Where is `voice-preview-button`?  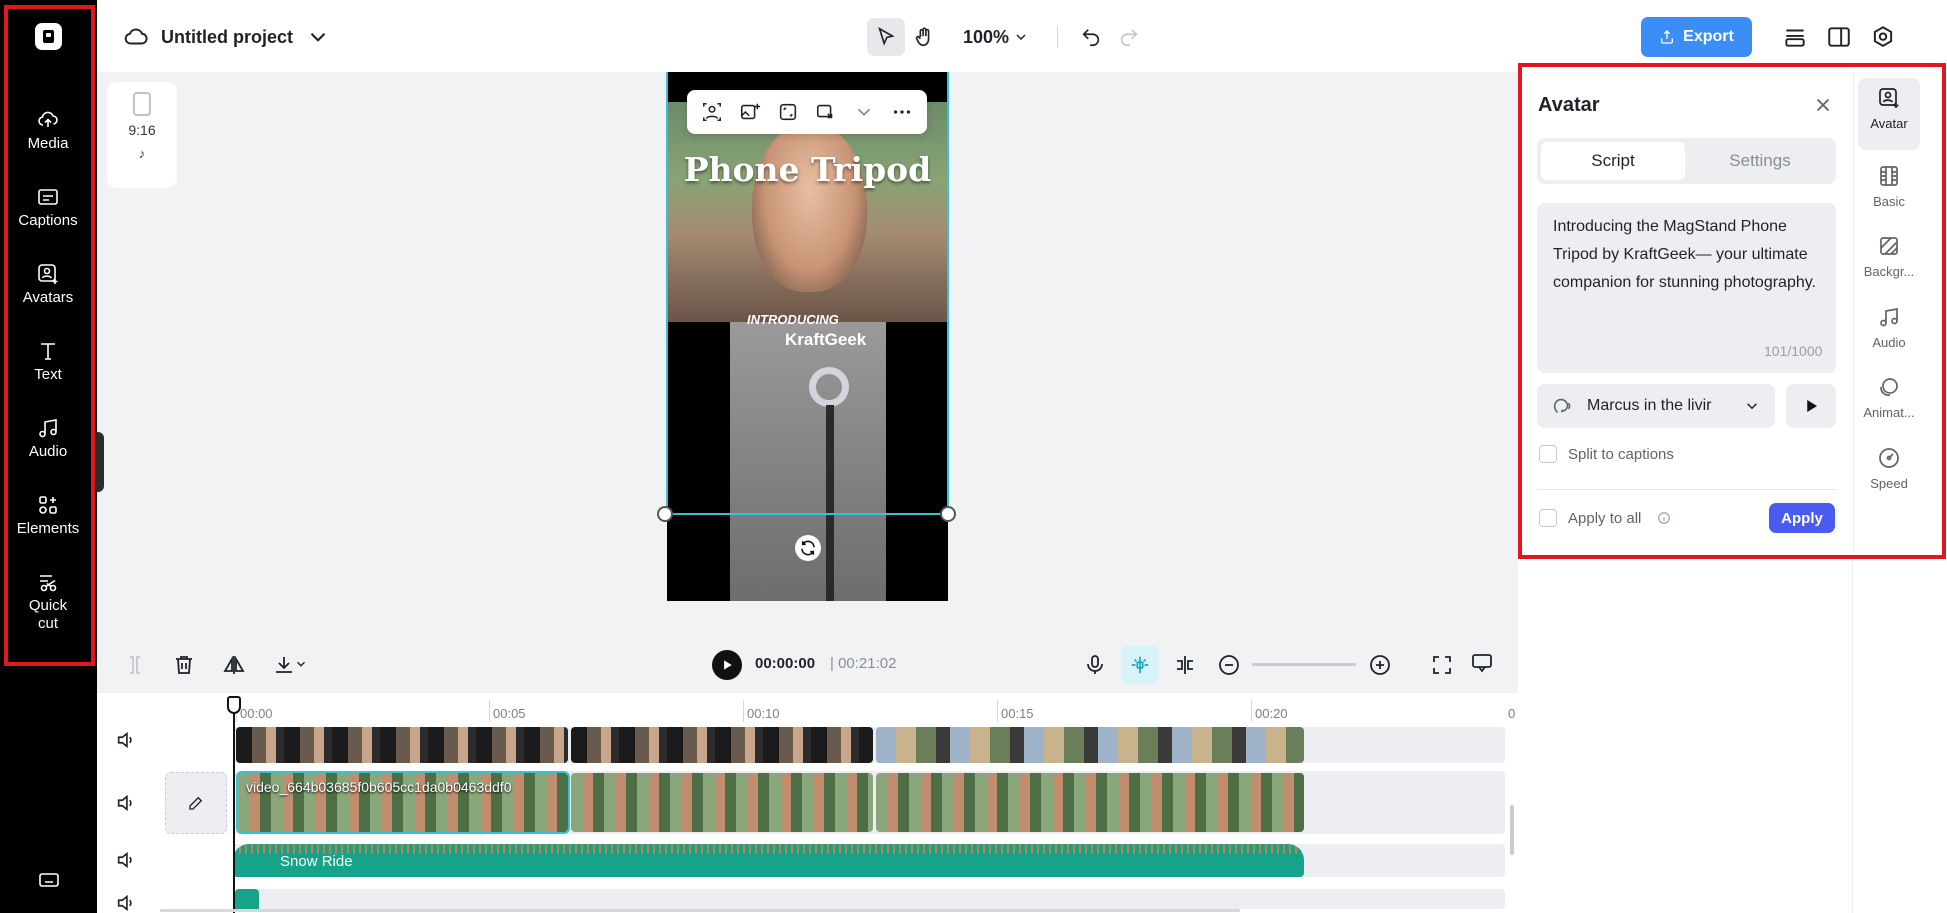 voice-preview-button is located at coordinates (1811, 406).